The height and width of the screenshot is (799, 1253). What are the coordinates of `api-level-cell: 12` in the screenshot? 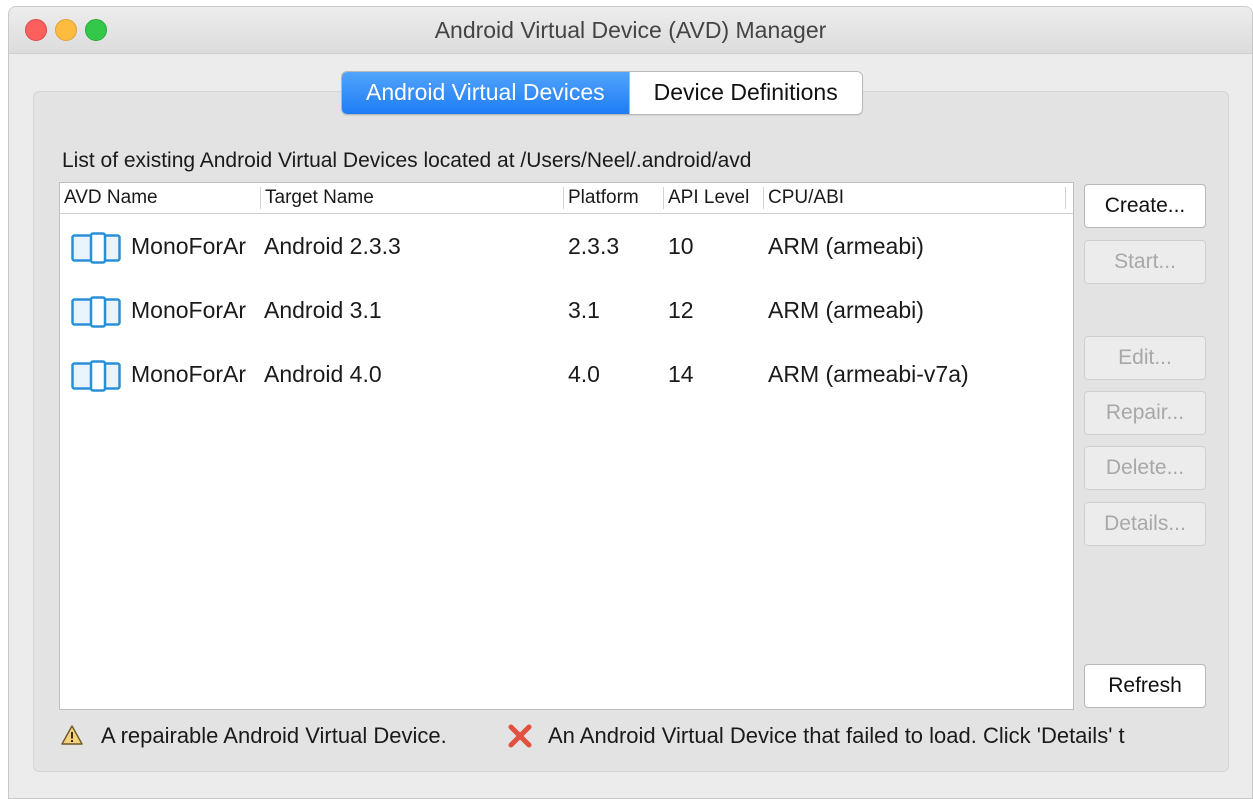 It's located at (681, 310).